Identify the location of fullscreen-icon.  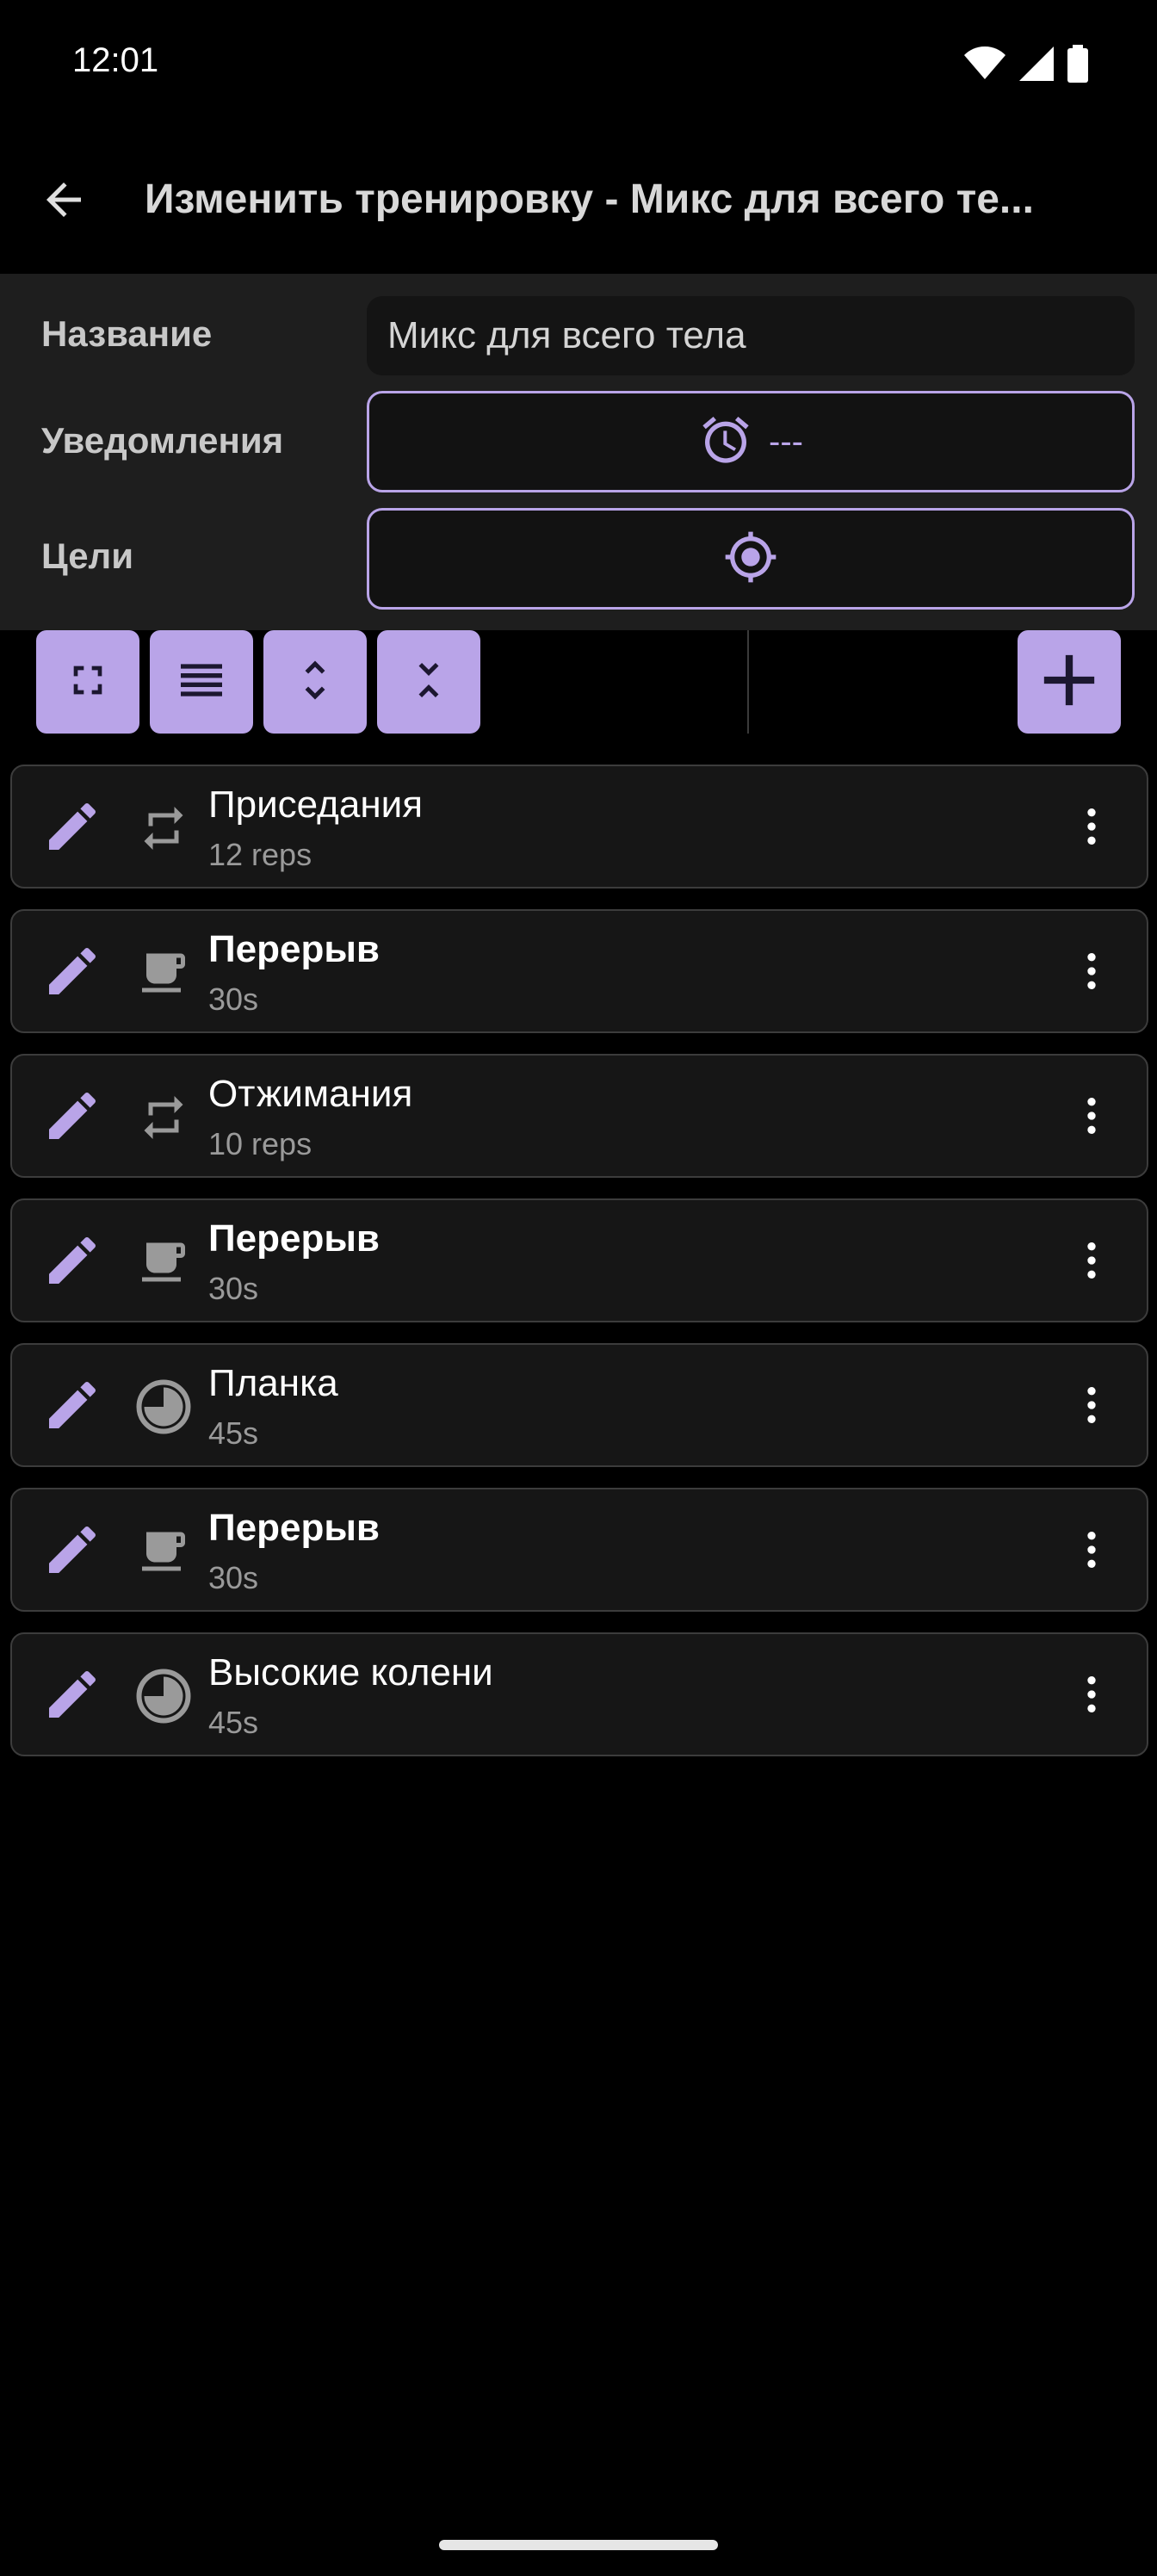
(88, 682).